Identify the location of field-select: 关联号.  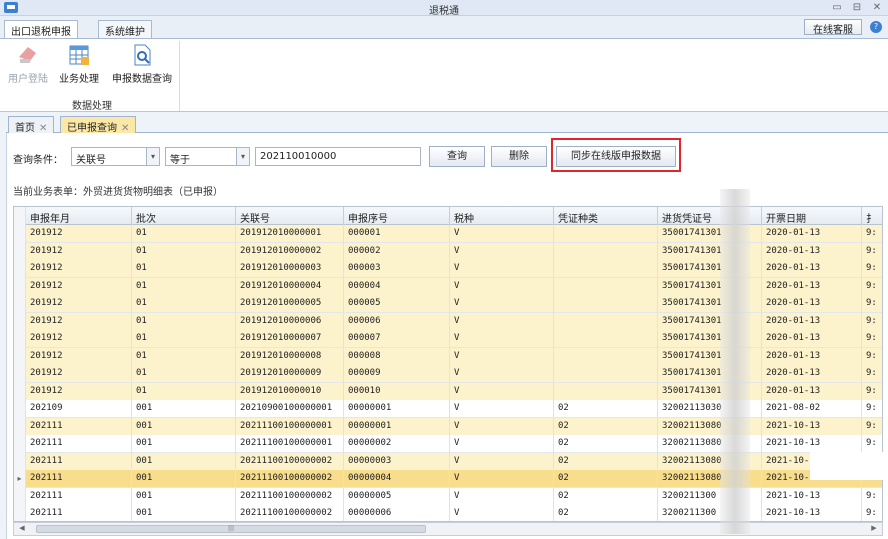
(109, 156).